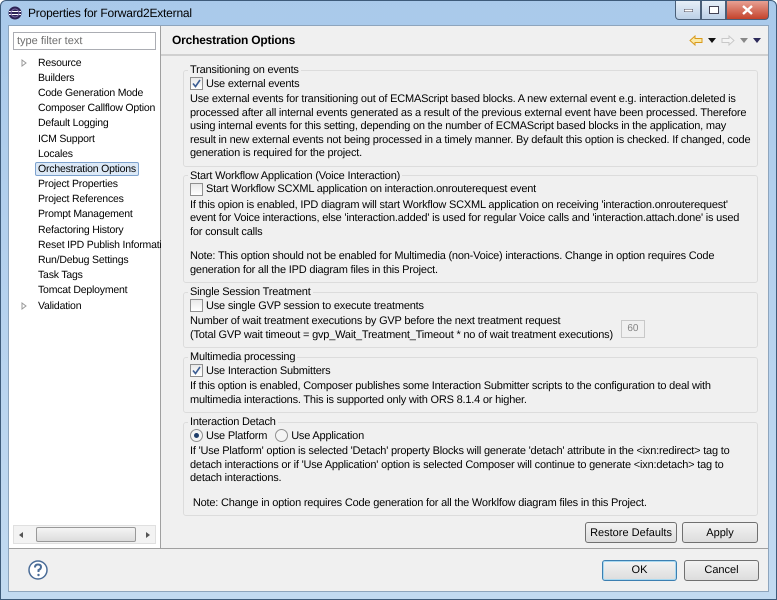 The height and width of the screenshot is (600, 777). What do you see at coordinates (465, 218) in the screenshot?
I see `description-text: If this opion is enabled, IPD diagram will start Workflow SCXML application on receiving 'interaction.onrouterequest' event for Voice interactions, else 'interaction.added' is used for regular Voice calls and 'interaction.attach.done' is used for consult calls` at bounding box center [465, 218].